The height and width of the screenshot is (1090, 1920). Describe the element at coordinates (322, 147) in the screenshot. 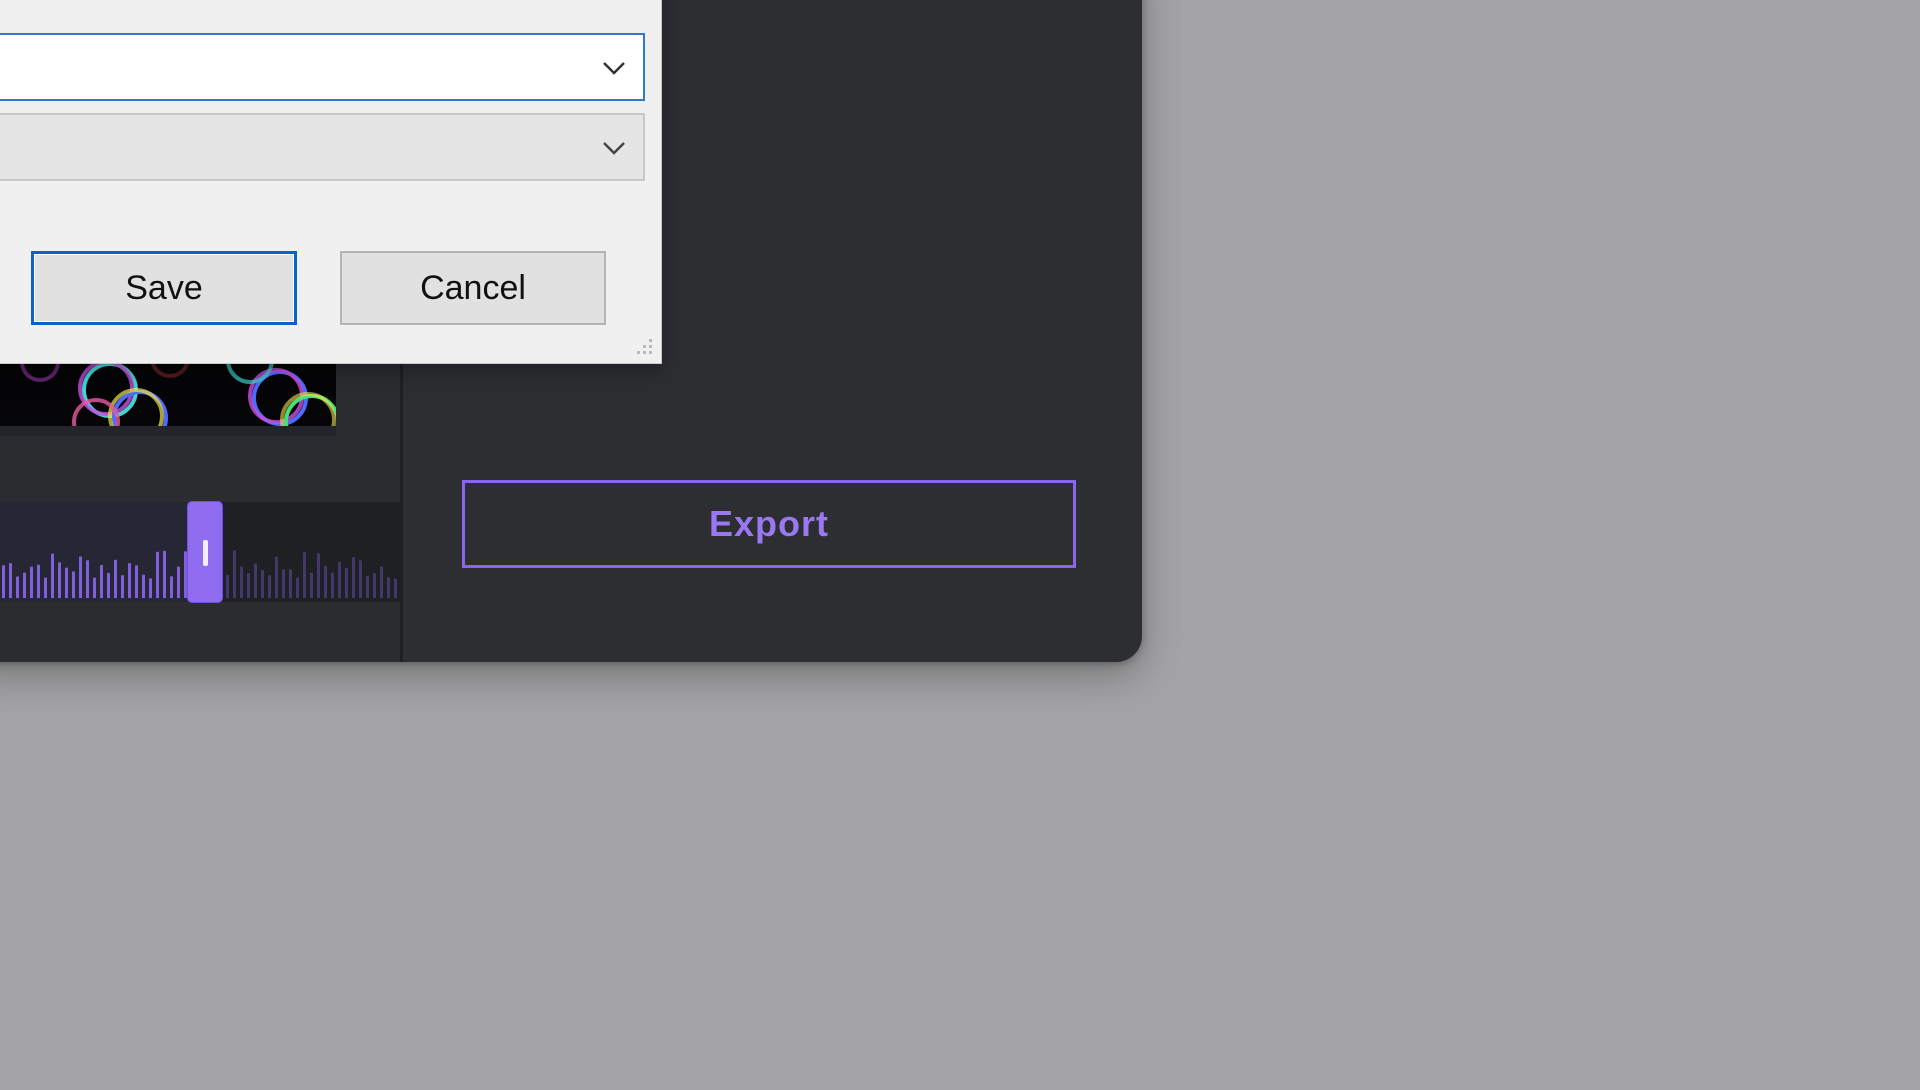

I see `filetype-combobox` at that location.